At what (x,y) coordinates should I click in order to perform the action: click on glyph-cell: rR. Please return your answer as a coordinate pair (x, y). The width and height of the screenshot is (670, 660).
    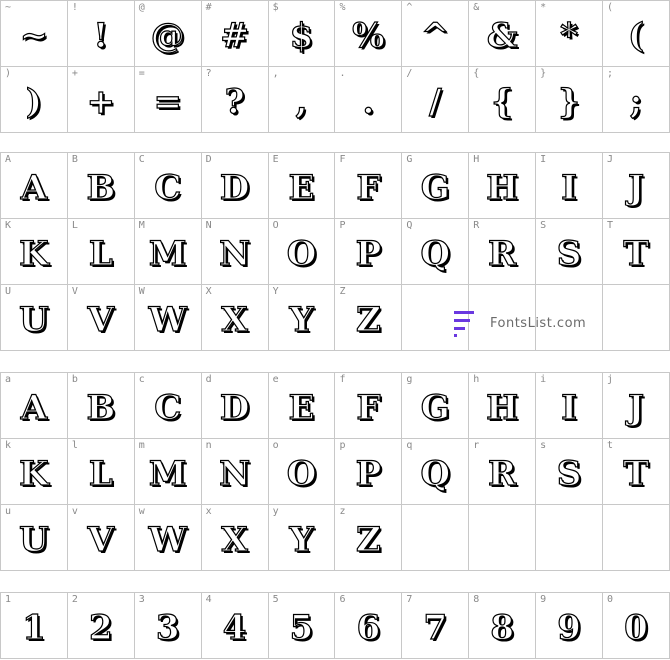
    Looking at the image, I should click on (502, 471).